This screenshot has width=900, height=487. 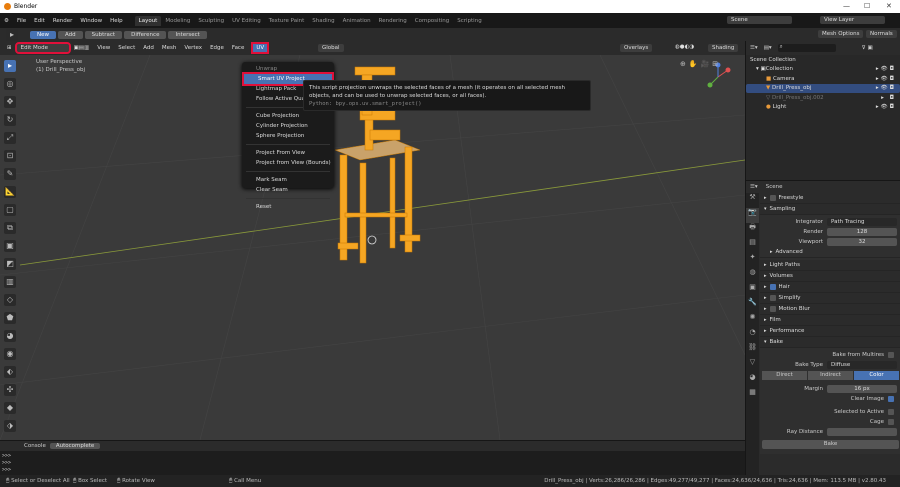 What do you see at coordinates (145, 34) in the screenshot?
I see `mode-difference-button: Difference` at bounding box center [145, 34].